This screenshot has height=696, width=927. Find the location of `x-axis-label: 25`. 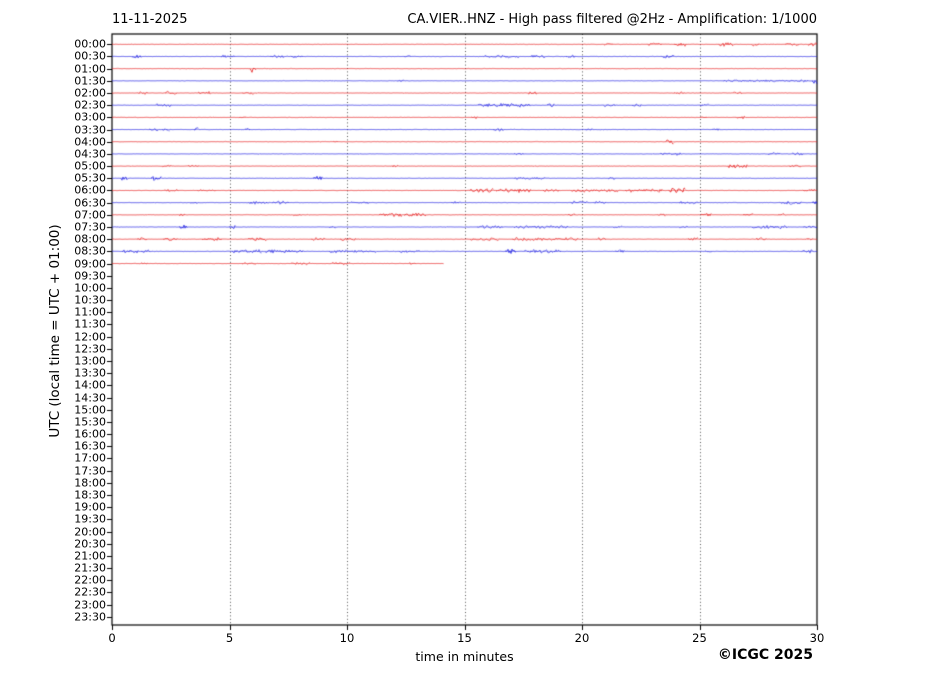

x-axis-label: 25 is located at coordinates (699, 638).